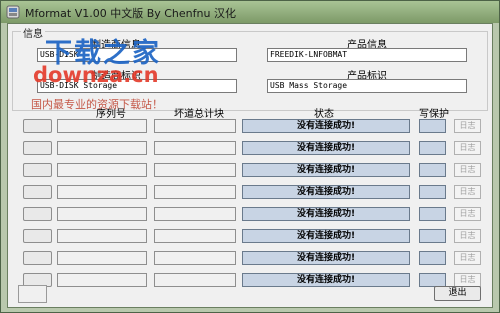 This screenshot has height=313, width=500. Describe the element at coordinates (130, 13) in the screenshot. I see `window-title: Mformat V1.00 中文版 By Chenfnu 汉化` at that location.